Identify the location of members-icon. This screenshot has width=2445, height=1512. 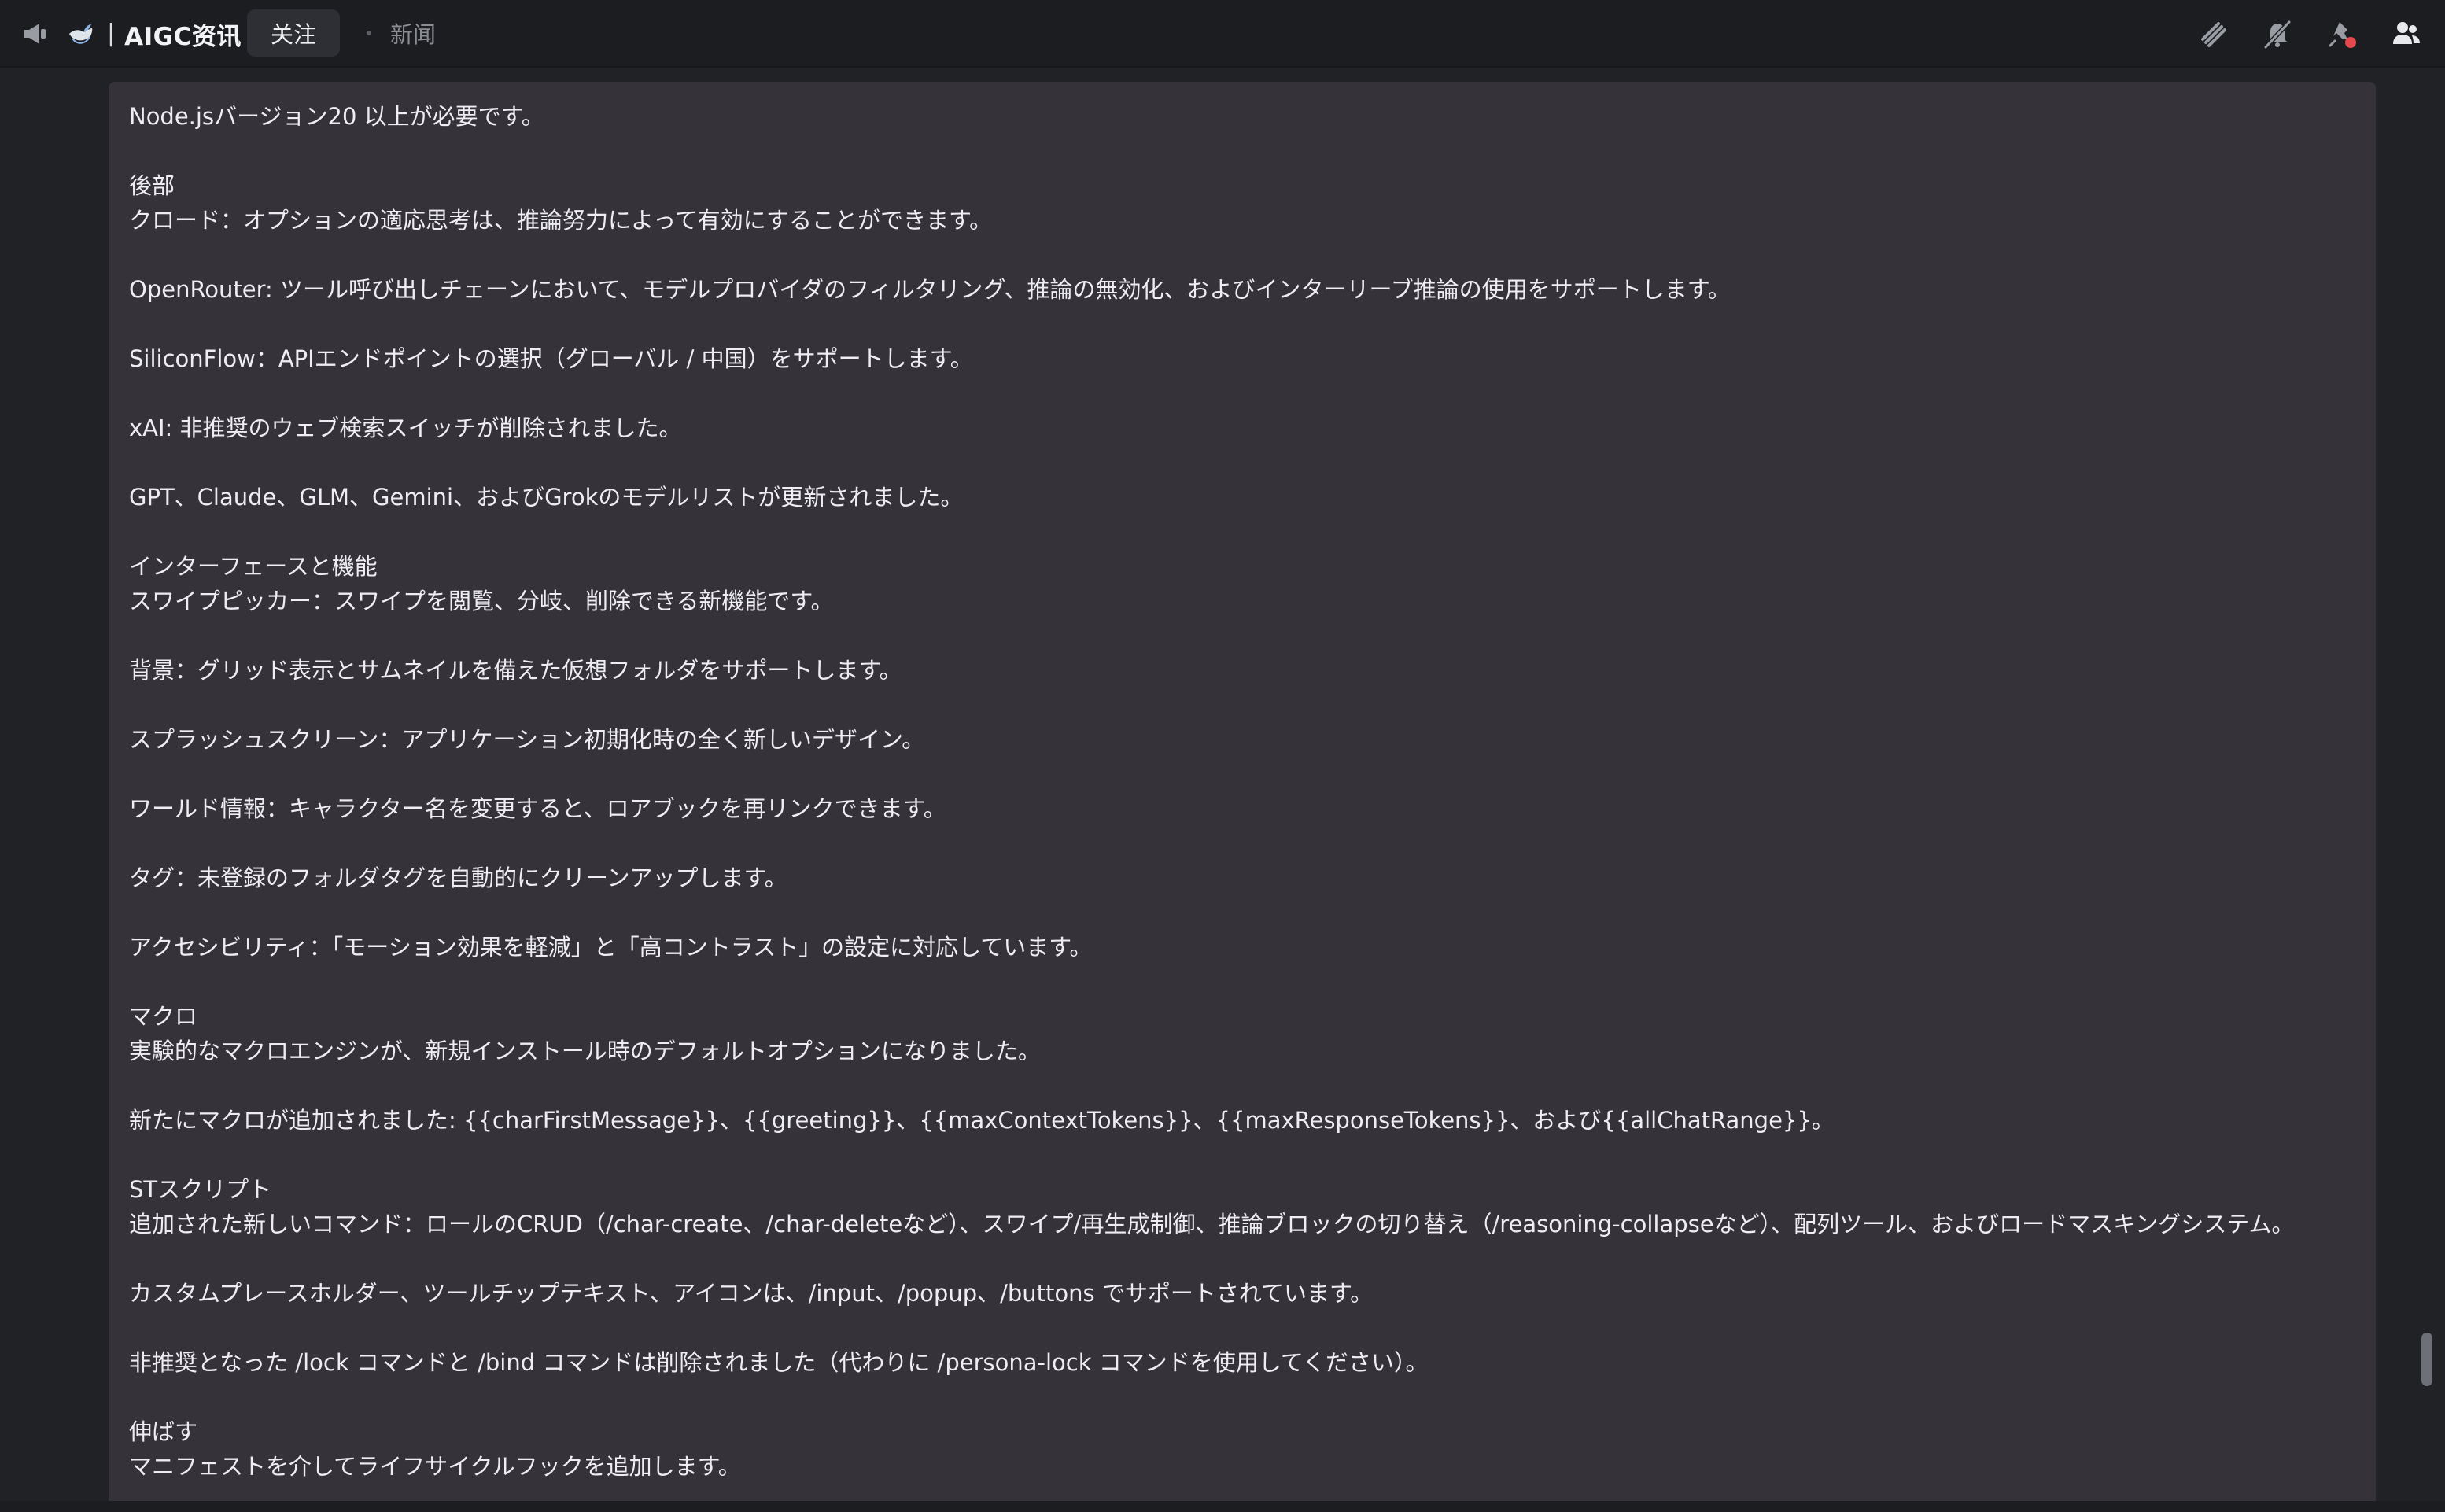
(2406, 34).